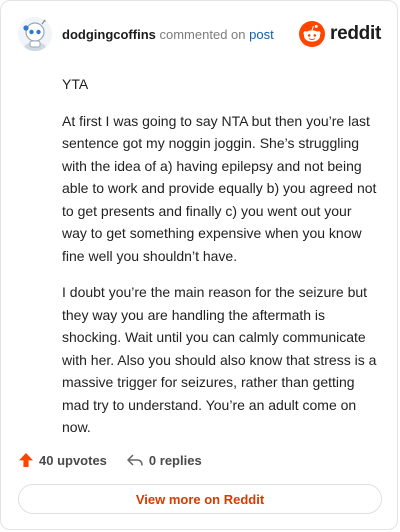  Describe the element at coordinates (73, 460) in the screenshot. I see `upvotes-count: 40 upvotes` at that location.